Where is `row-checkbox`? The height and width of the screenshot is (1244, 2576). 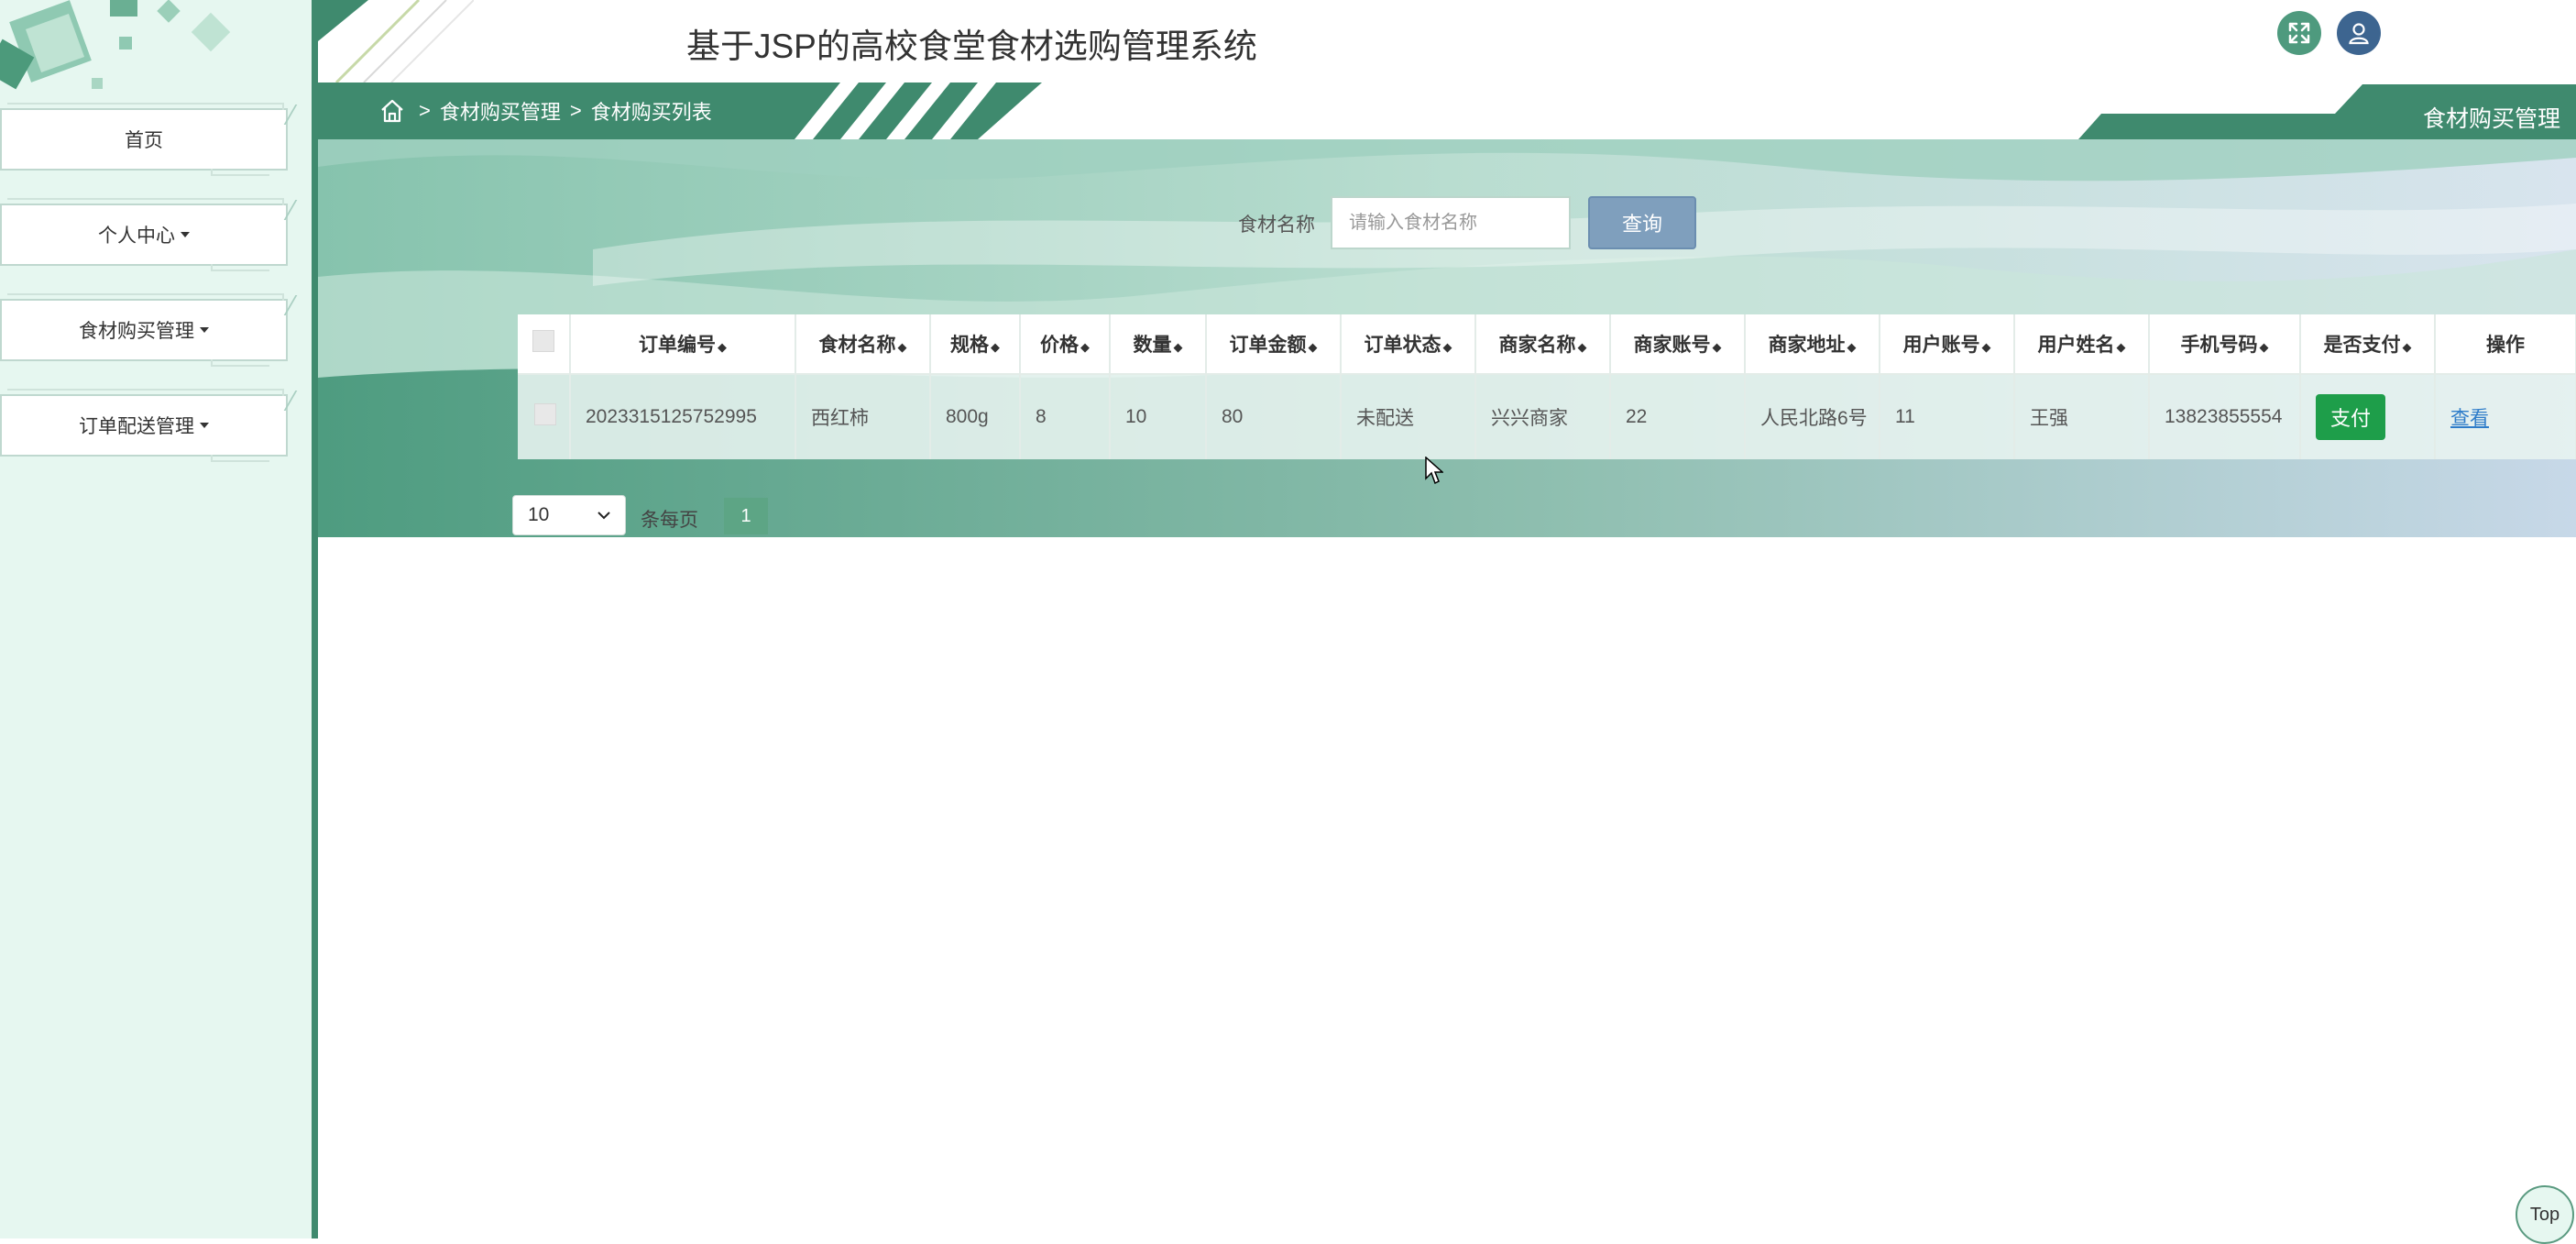
row-checkbox is located at coordinates (545, 414).